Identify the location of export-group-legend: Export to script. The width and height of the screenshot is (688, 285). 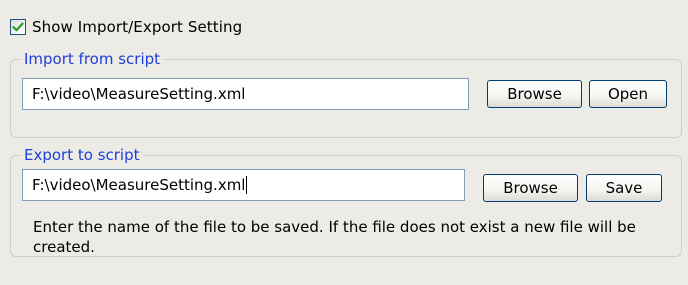
(82, 155).